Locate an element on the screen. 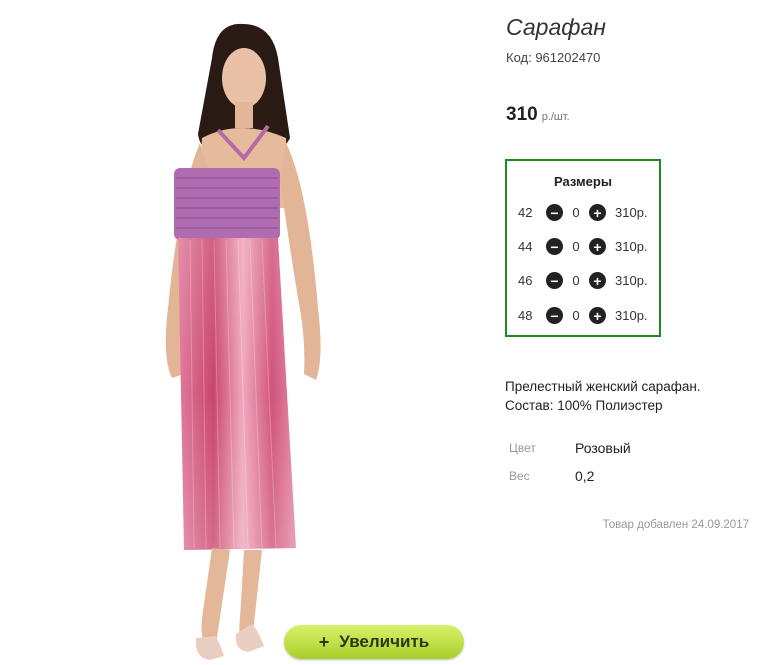 Image resolution: width=759 pixels, height=665 pixels. weight-value: 0,2 is located at coordinates (585, 476).